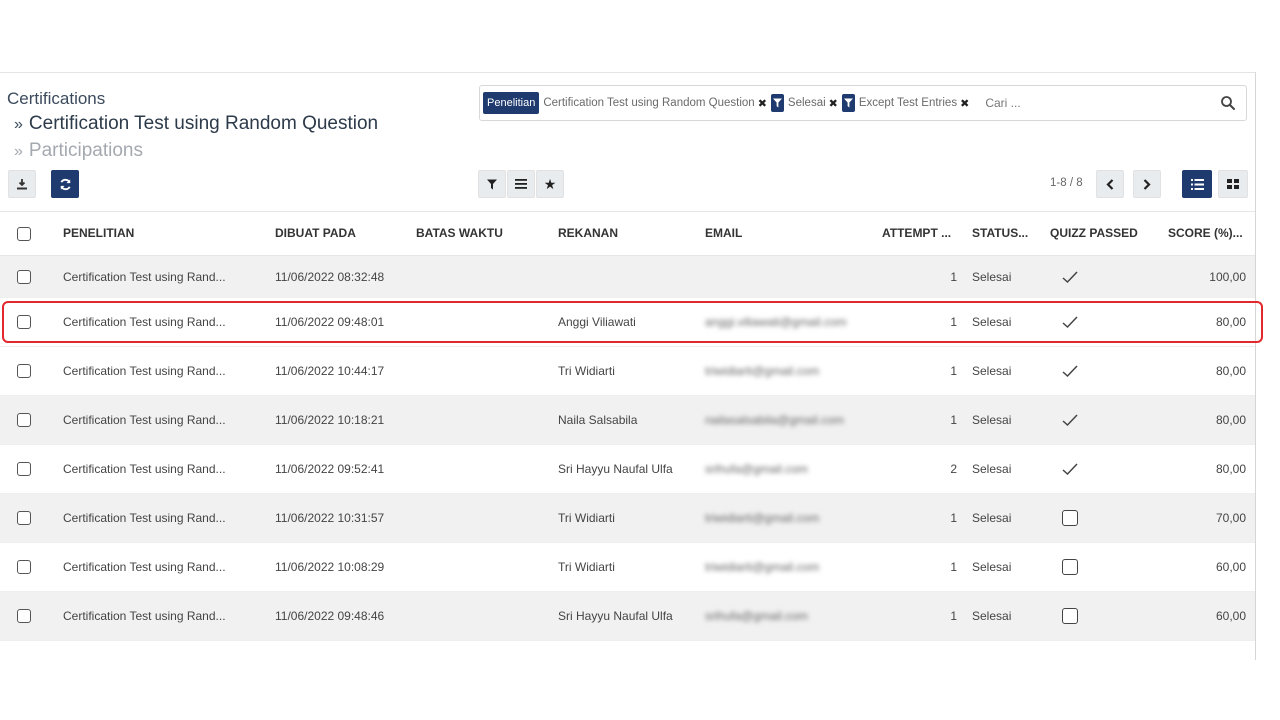  I want to click on filters-button, so click(492, 184).